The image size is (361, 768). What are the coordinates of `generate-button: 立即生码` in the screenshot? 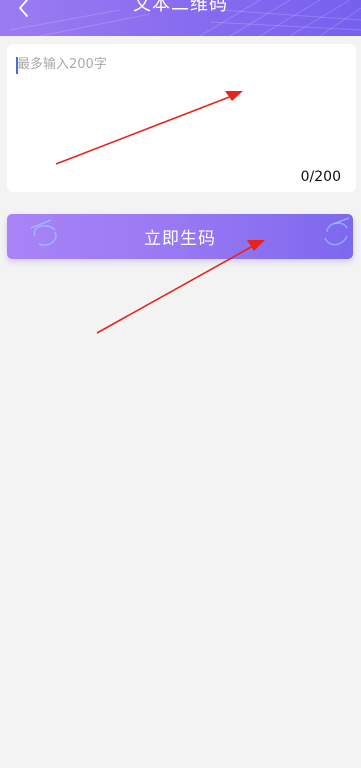 It's located at (180, 236).